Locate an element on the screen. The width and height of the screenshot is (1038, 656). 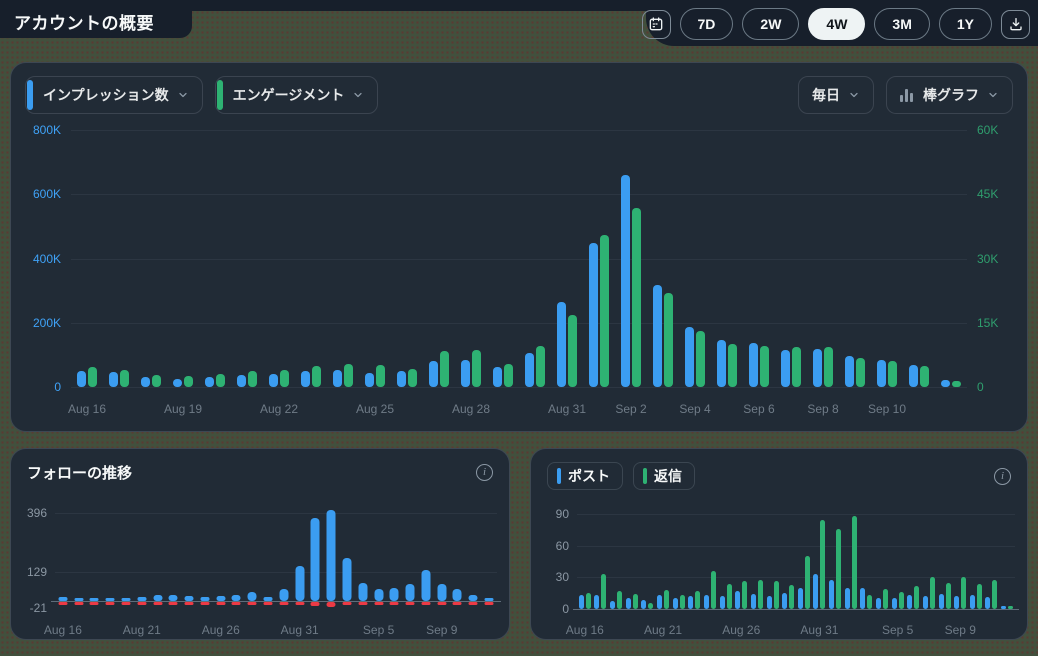
range-button-3m: 3M is located at coordinates (902, 24).